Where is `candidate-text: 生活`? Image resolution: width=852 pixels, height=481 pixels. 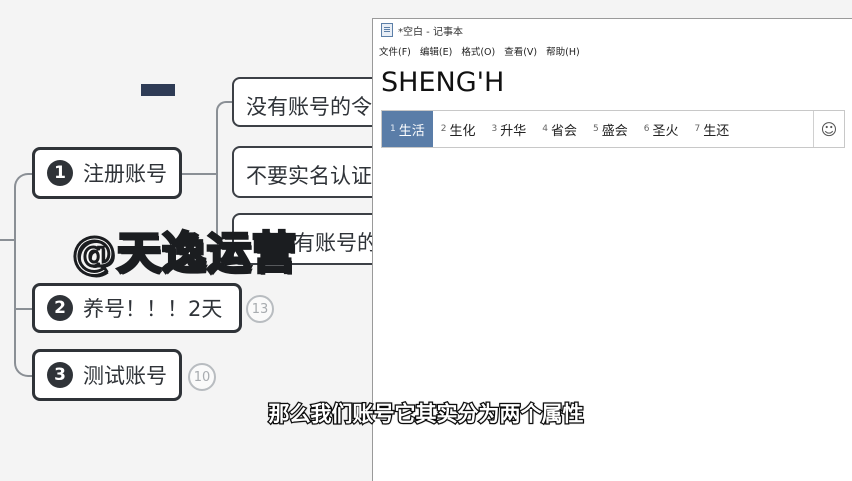 candidate-text: 生活 is located at coordinates (411, 131).